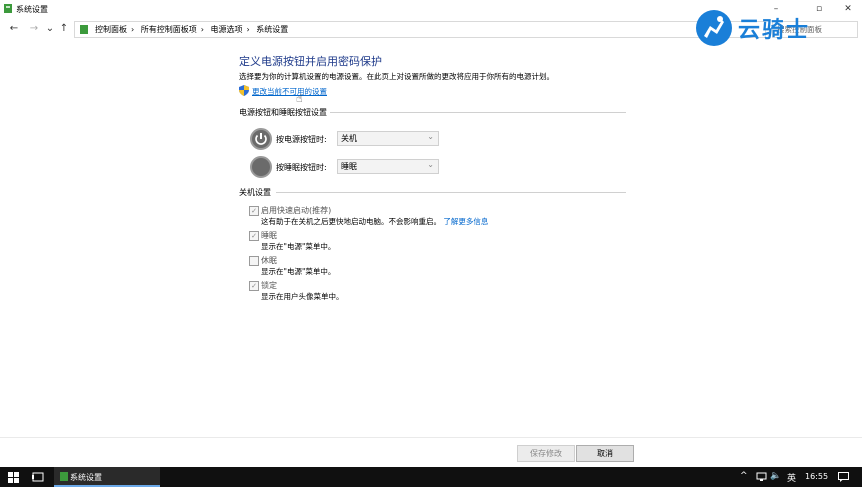 This screenshot has width=862, height=487. I want to click on taskbar-app-button: 系统设置, so click(107, 477).